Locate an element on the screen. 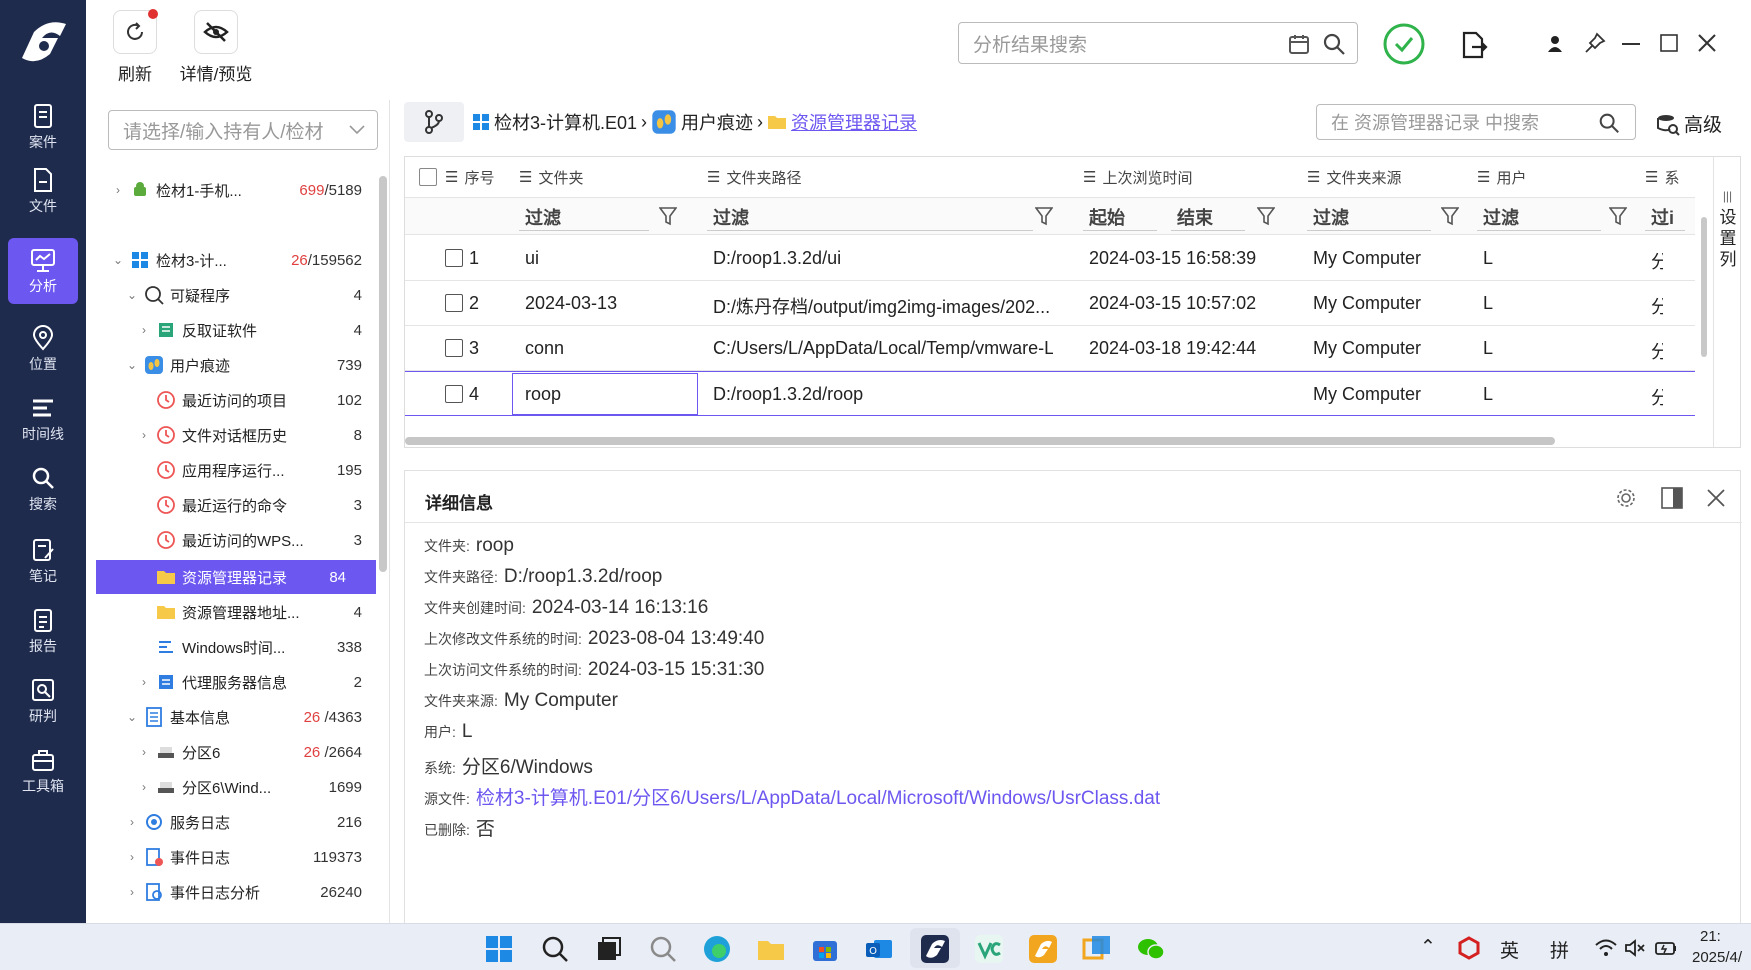 This screenshot has height=970, width=1751. grid-horizontal-scrollbar is located at coordinates (980, 441).